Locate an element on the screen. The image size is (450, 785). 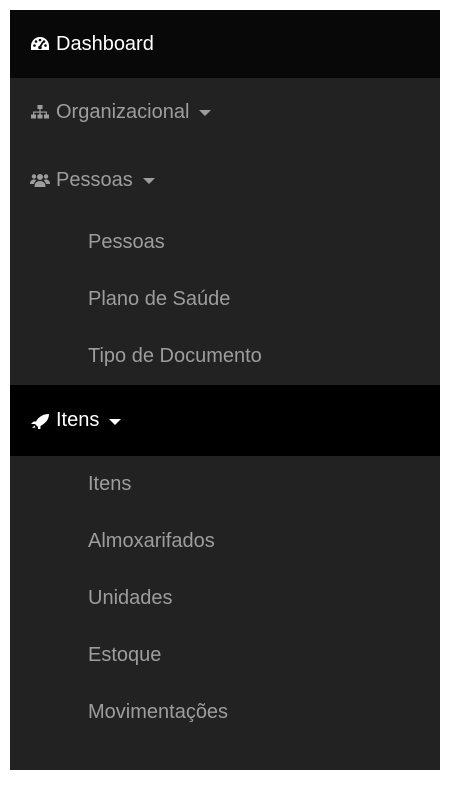
nav-item-pessoas: Pessoas is located at coordinates (225, 180).